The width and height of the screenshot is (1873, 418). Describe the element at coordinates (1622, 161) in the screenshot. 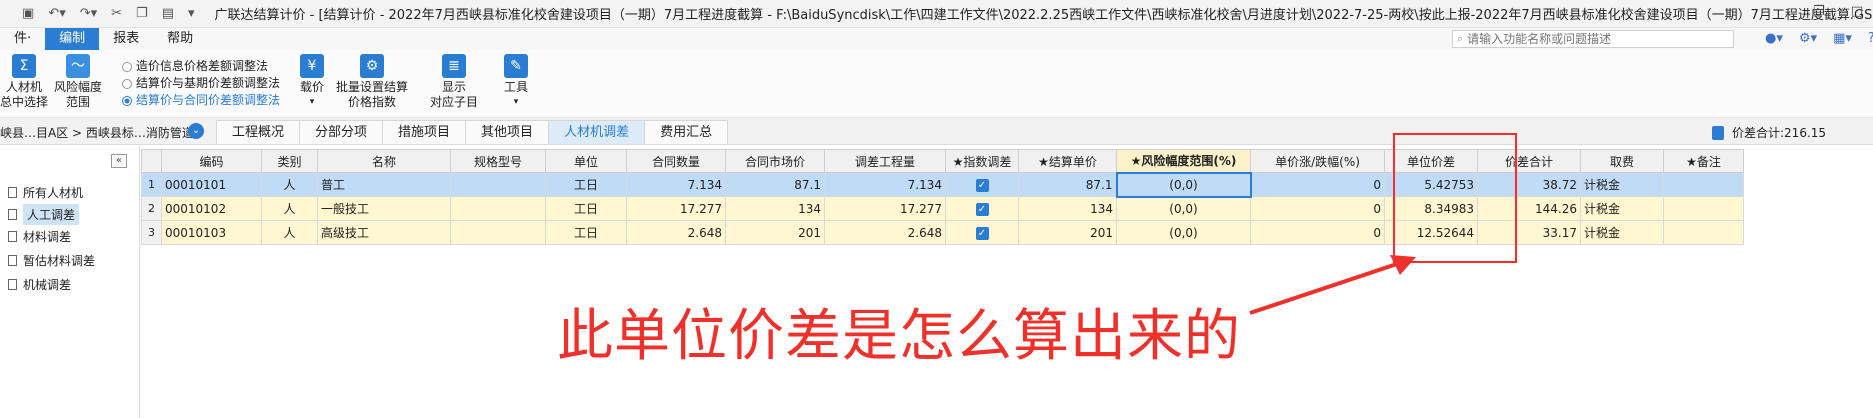

I see `col-fee: 取费` at that location.